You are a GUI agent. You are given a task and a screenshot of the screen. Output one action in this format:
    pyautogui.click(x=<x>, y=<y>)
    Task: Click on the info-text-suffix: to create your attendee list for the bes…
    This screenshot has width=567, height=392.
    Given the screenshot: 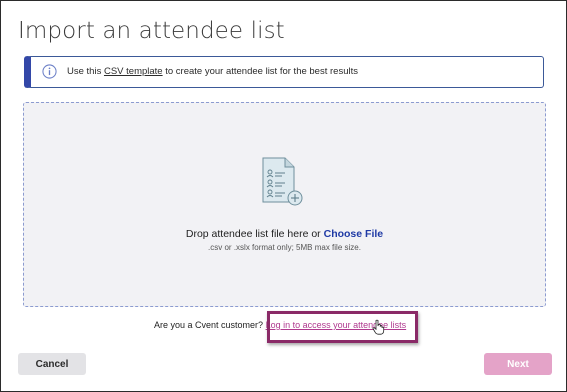 What is the action you would take?
    pyautogui.click(x=260, y=71)
    